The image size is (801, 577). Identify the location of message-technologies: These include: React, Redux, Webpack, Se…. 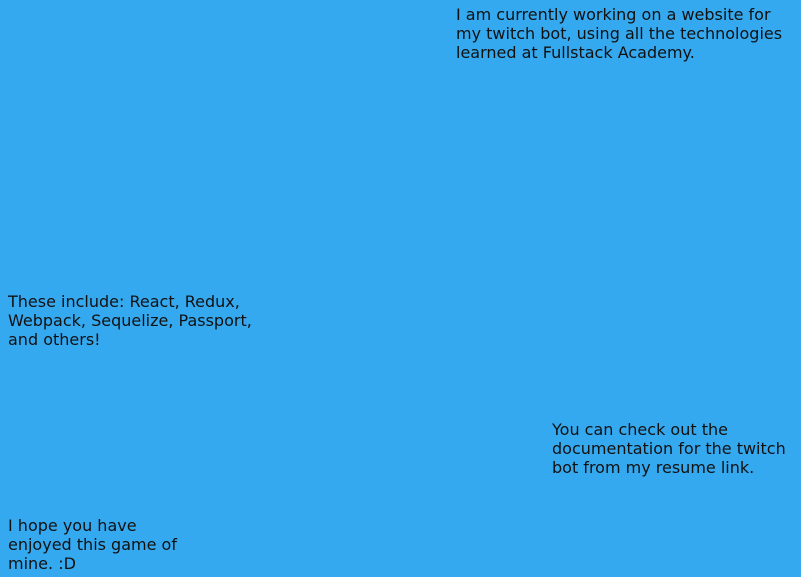
(130, 320).